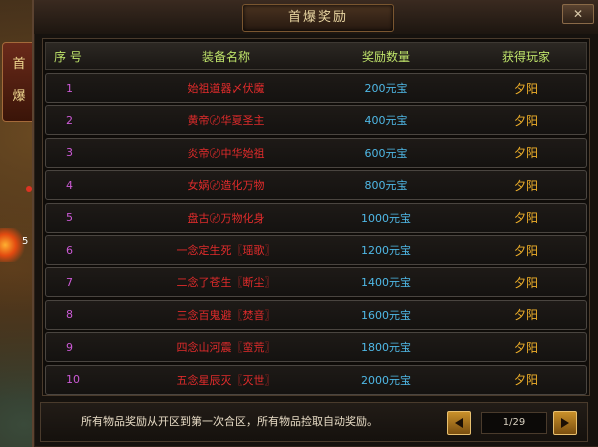 The height and width of the screenshot is (447, 598). Describe the element at coordinates (69, 218) in the screenshot. I see `row-index: 5` at that location.